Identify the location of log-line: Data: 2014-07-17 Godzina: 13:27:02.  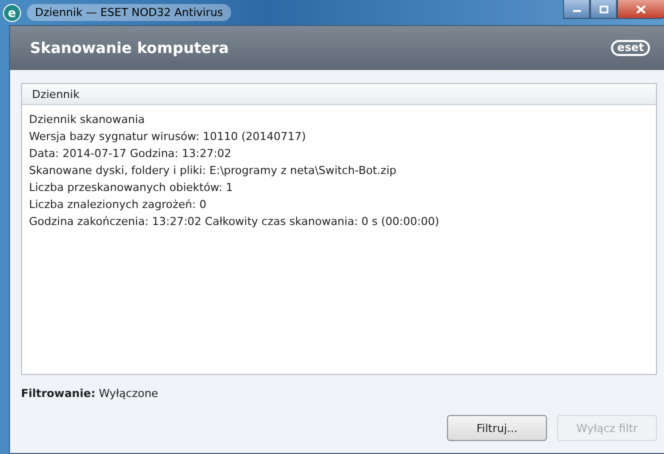
(130, 154).